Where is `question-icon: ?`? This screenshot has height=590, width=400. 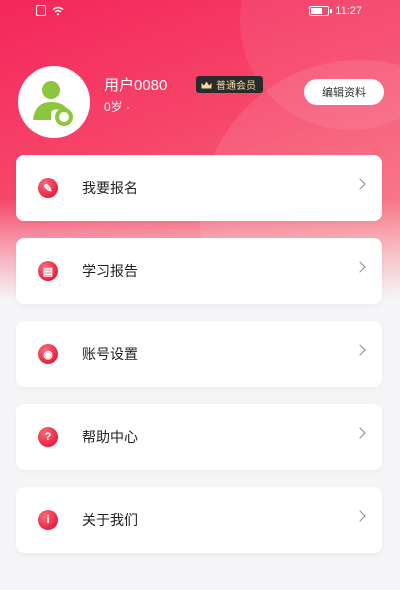
question-icon: ? is located at coordinates (48, 437).